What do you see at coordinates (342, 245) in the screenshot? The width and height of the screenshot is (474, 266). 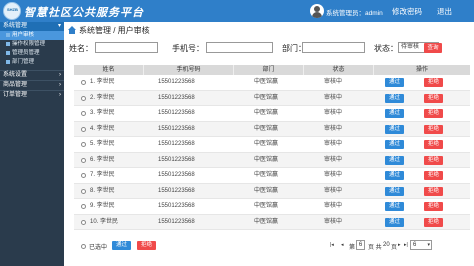 I see `prev-page-icon: ◂` at bounding box center [342, 245].